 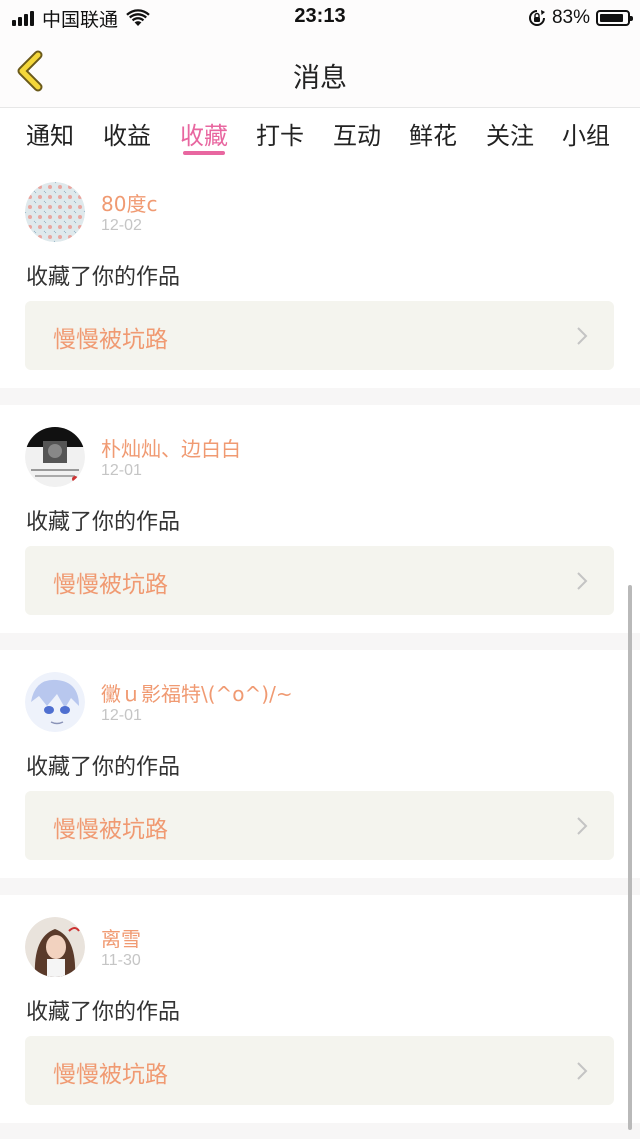 I want to click on active-tab-indicator, so click(x=204, y=153).